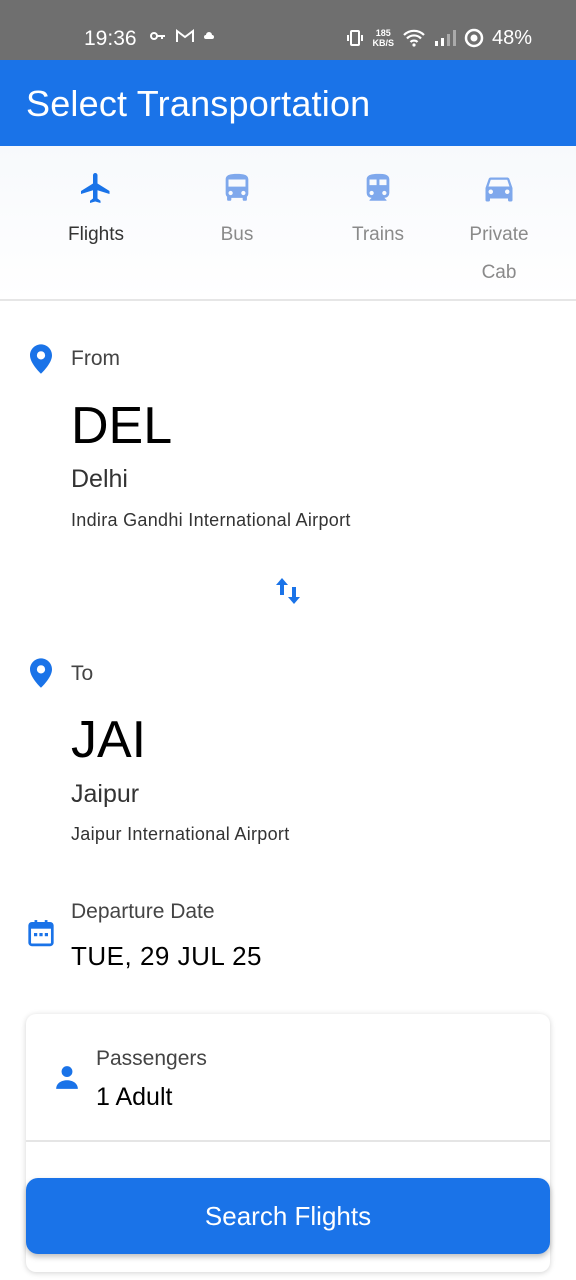 The height and width of the screenshot is (1280, 576). What do you see at coordinates (166, 956) in the screenshot?
I see `departure-date-value: TUE, 29 JUL 25` at bounding box center [166, 956].